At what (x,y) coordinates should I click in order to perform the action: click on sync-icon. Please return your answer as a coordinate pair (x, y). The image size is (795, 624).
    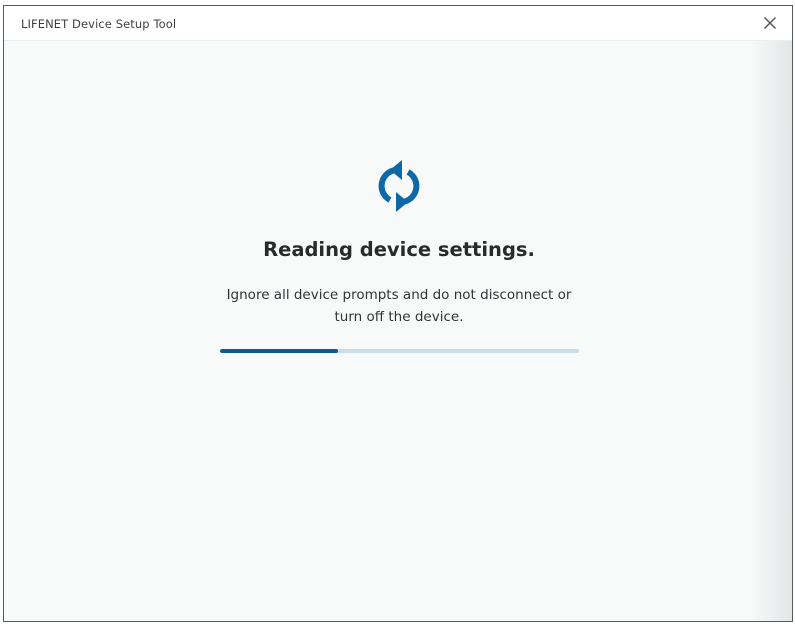
    Looking at the image, I should click on (399, 186).